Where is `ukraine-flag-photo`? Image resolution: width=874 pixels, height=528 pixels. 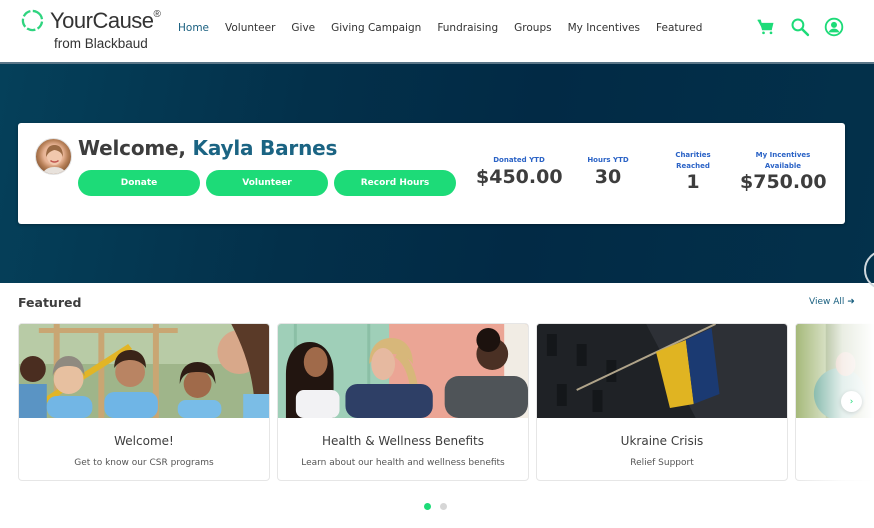
ukraine-flag-photo is located at coordinates (662, 371).